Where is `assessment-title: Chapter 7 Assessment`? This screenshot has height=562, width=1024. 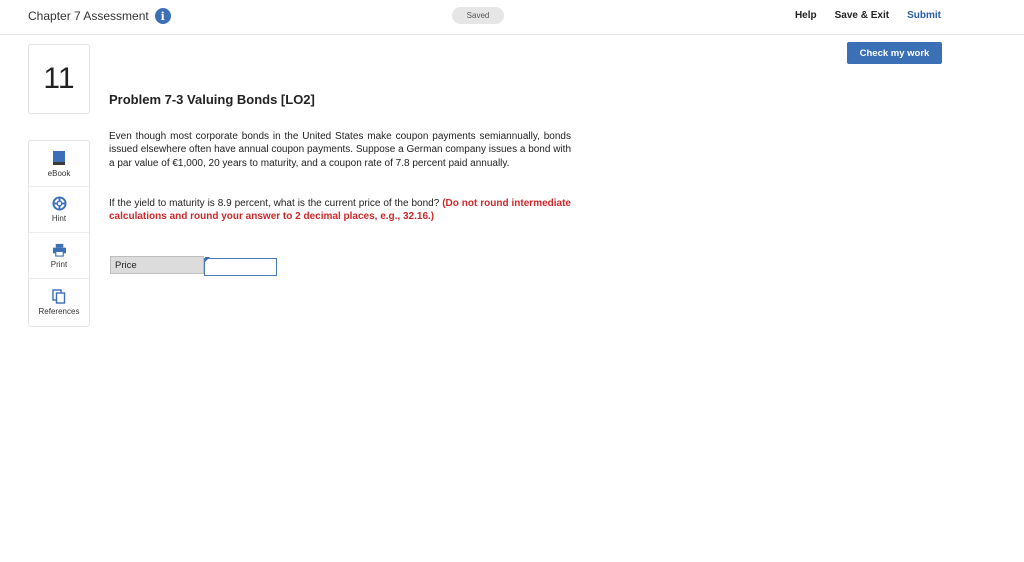 assessment-title: Chapter 7 Assessment is located at coordinates (88, 16).